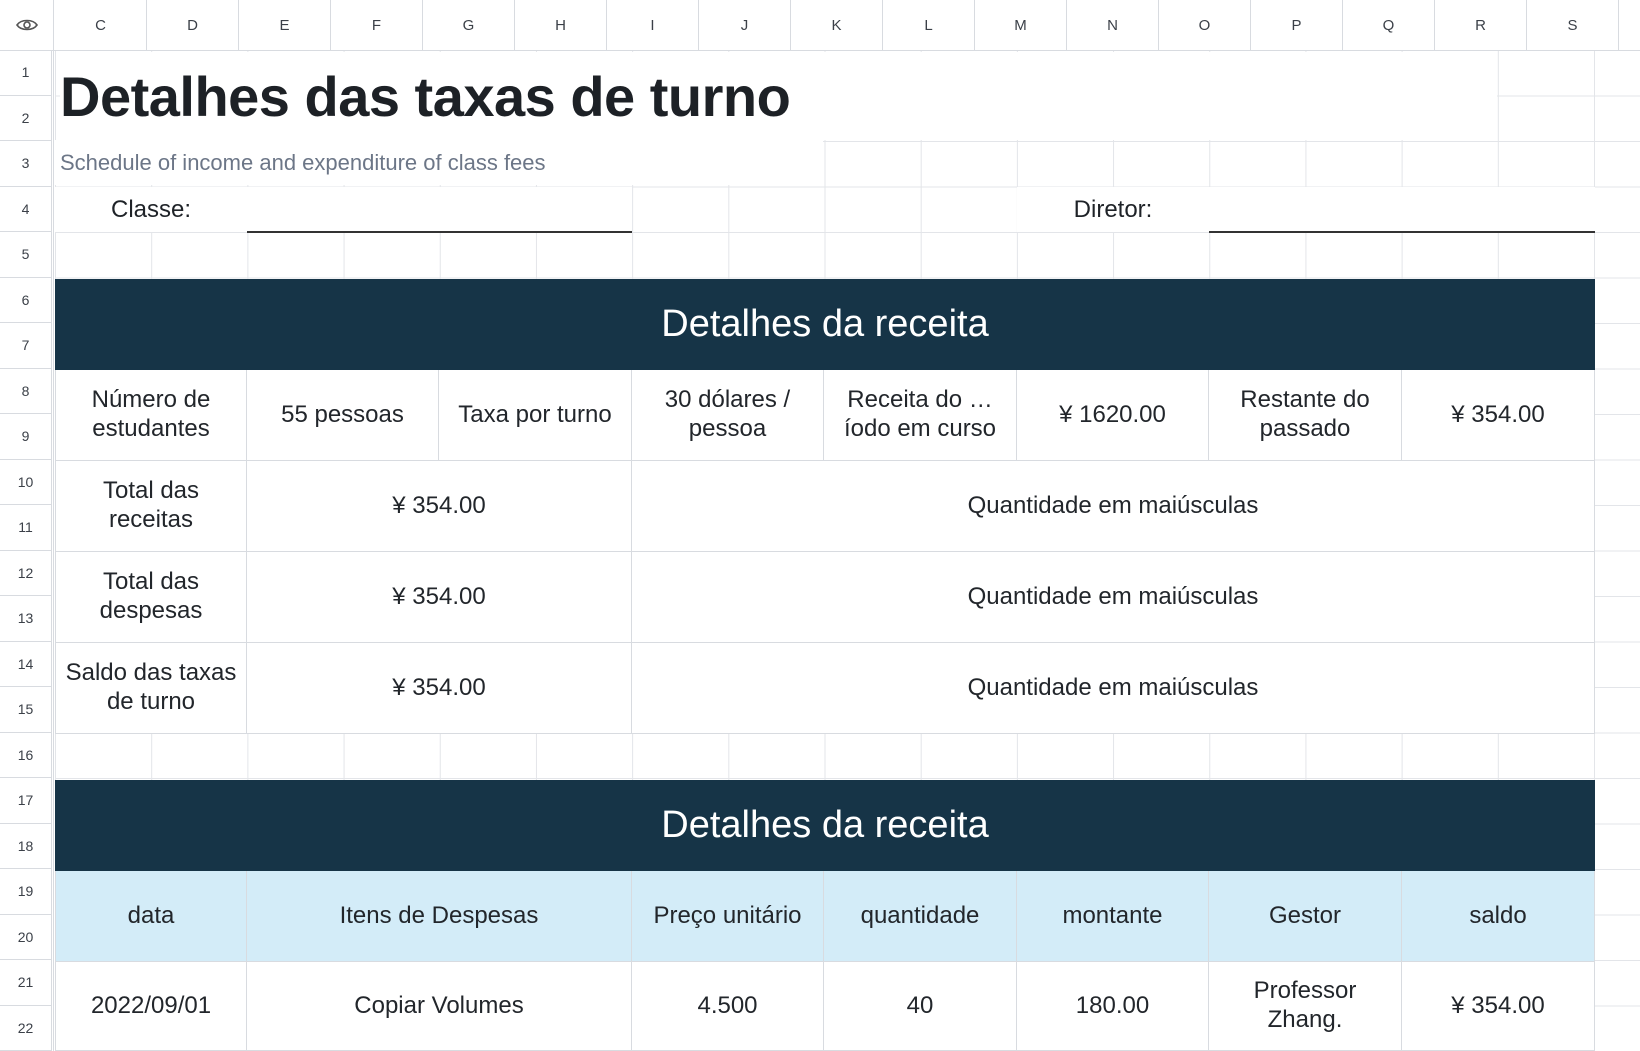 The image size is (1640, 1051). What do you see at coordinates (25, 209) in the screenshot?
I see `row-header: 4` at bounding box center [25, 209].